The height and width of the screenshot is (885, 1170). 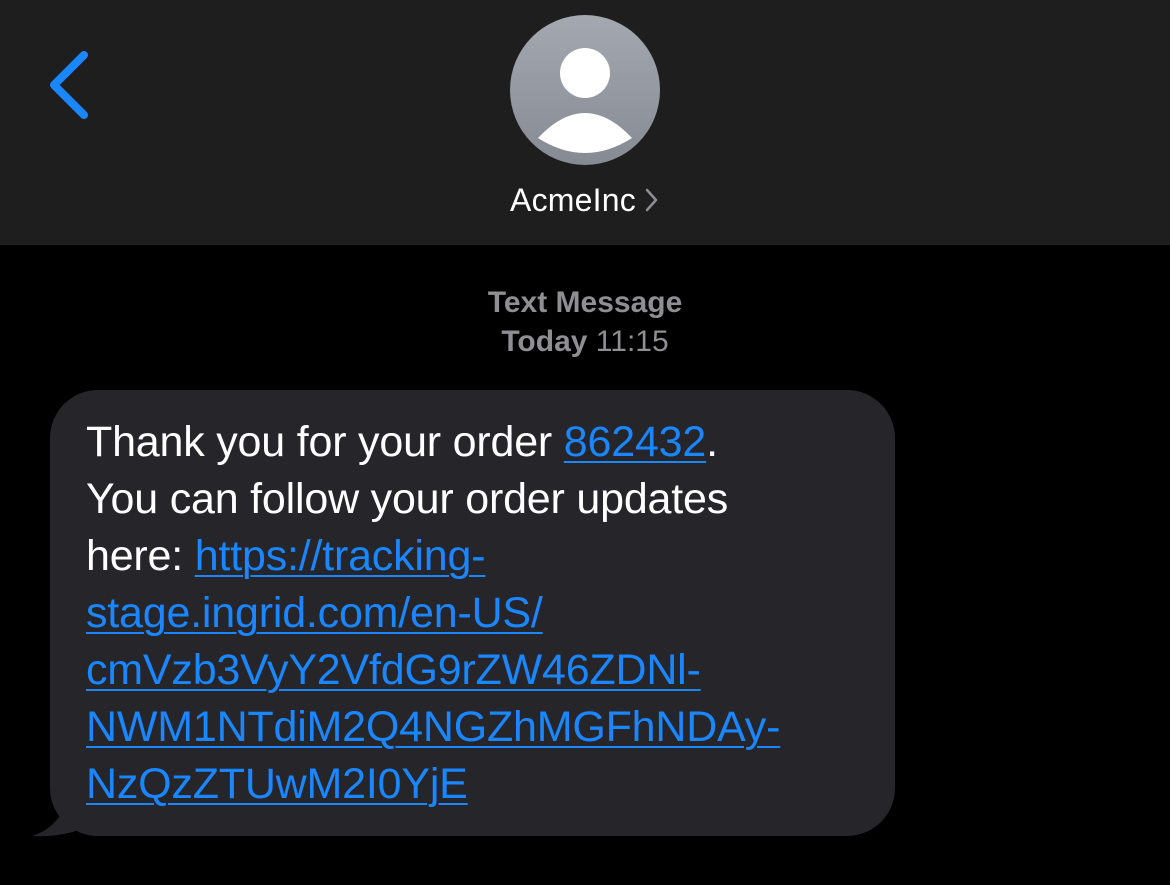 I want to click on contact-name: AcmeInc, so click(x=573, y=199).